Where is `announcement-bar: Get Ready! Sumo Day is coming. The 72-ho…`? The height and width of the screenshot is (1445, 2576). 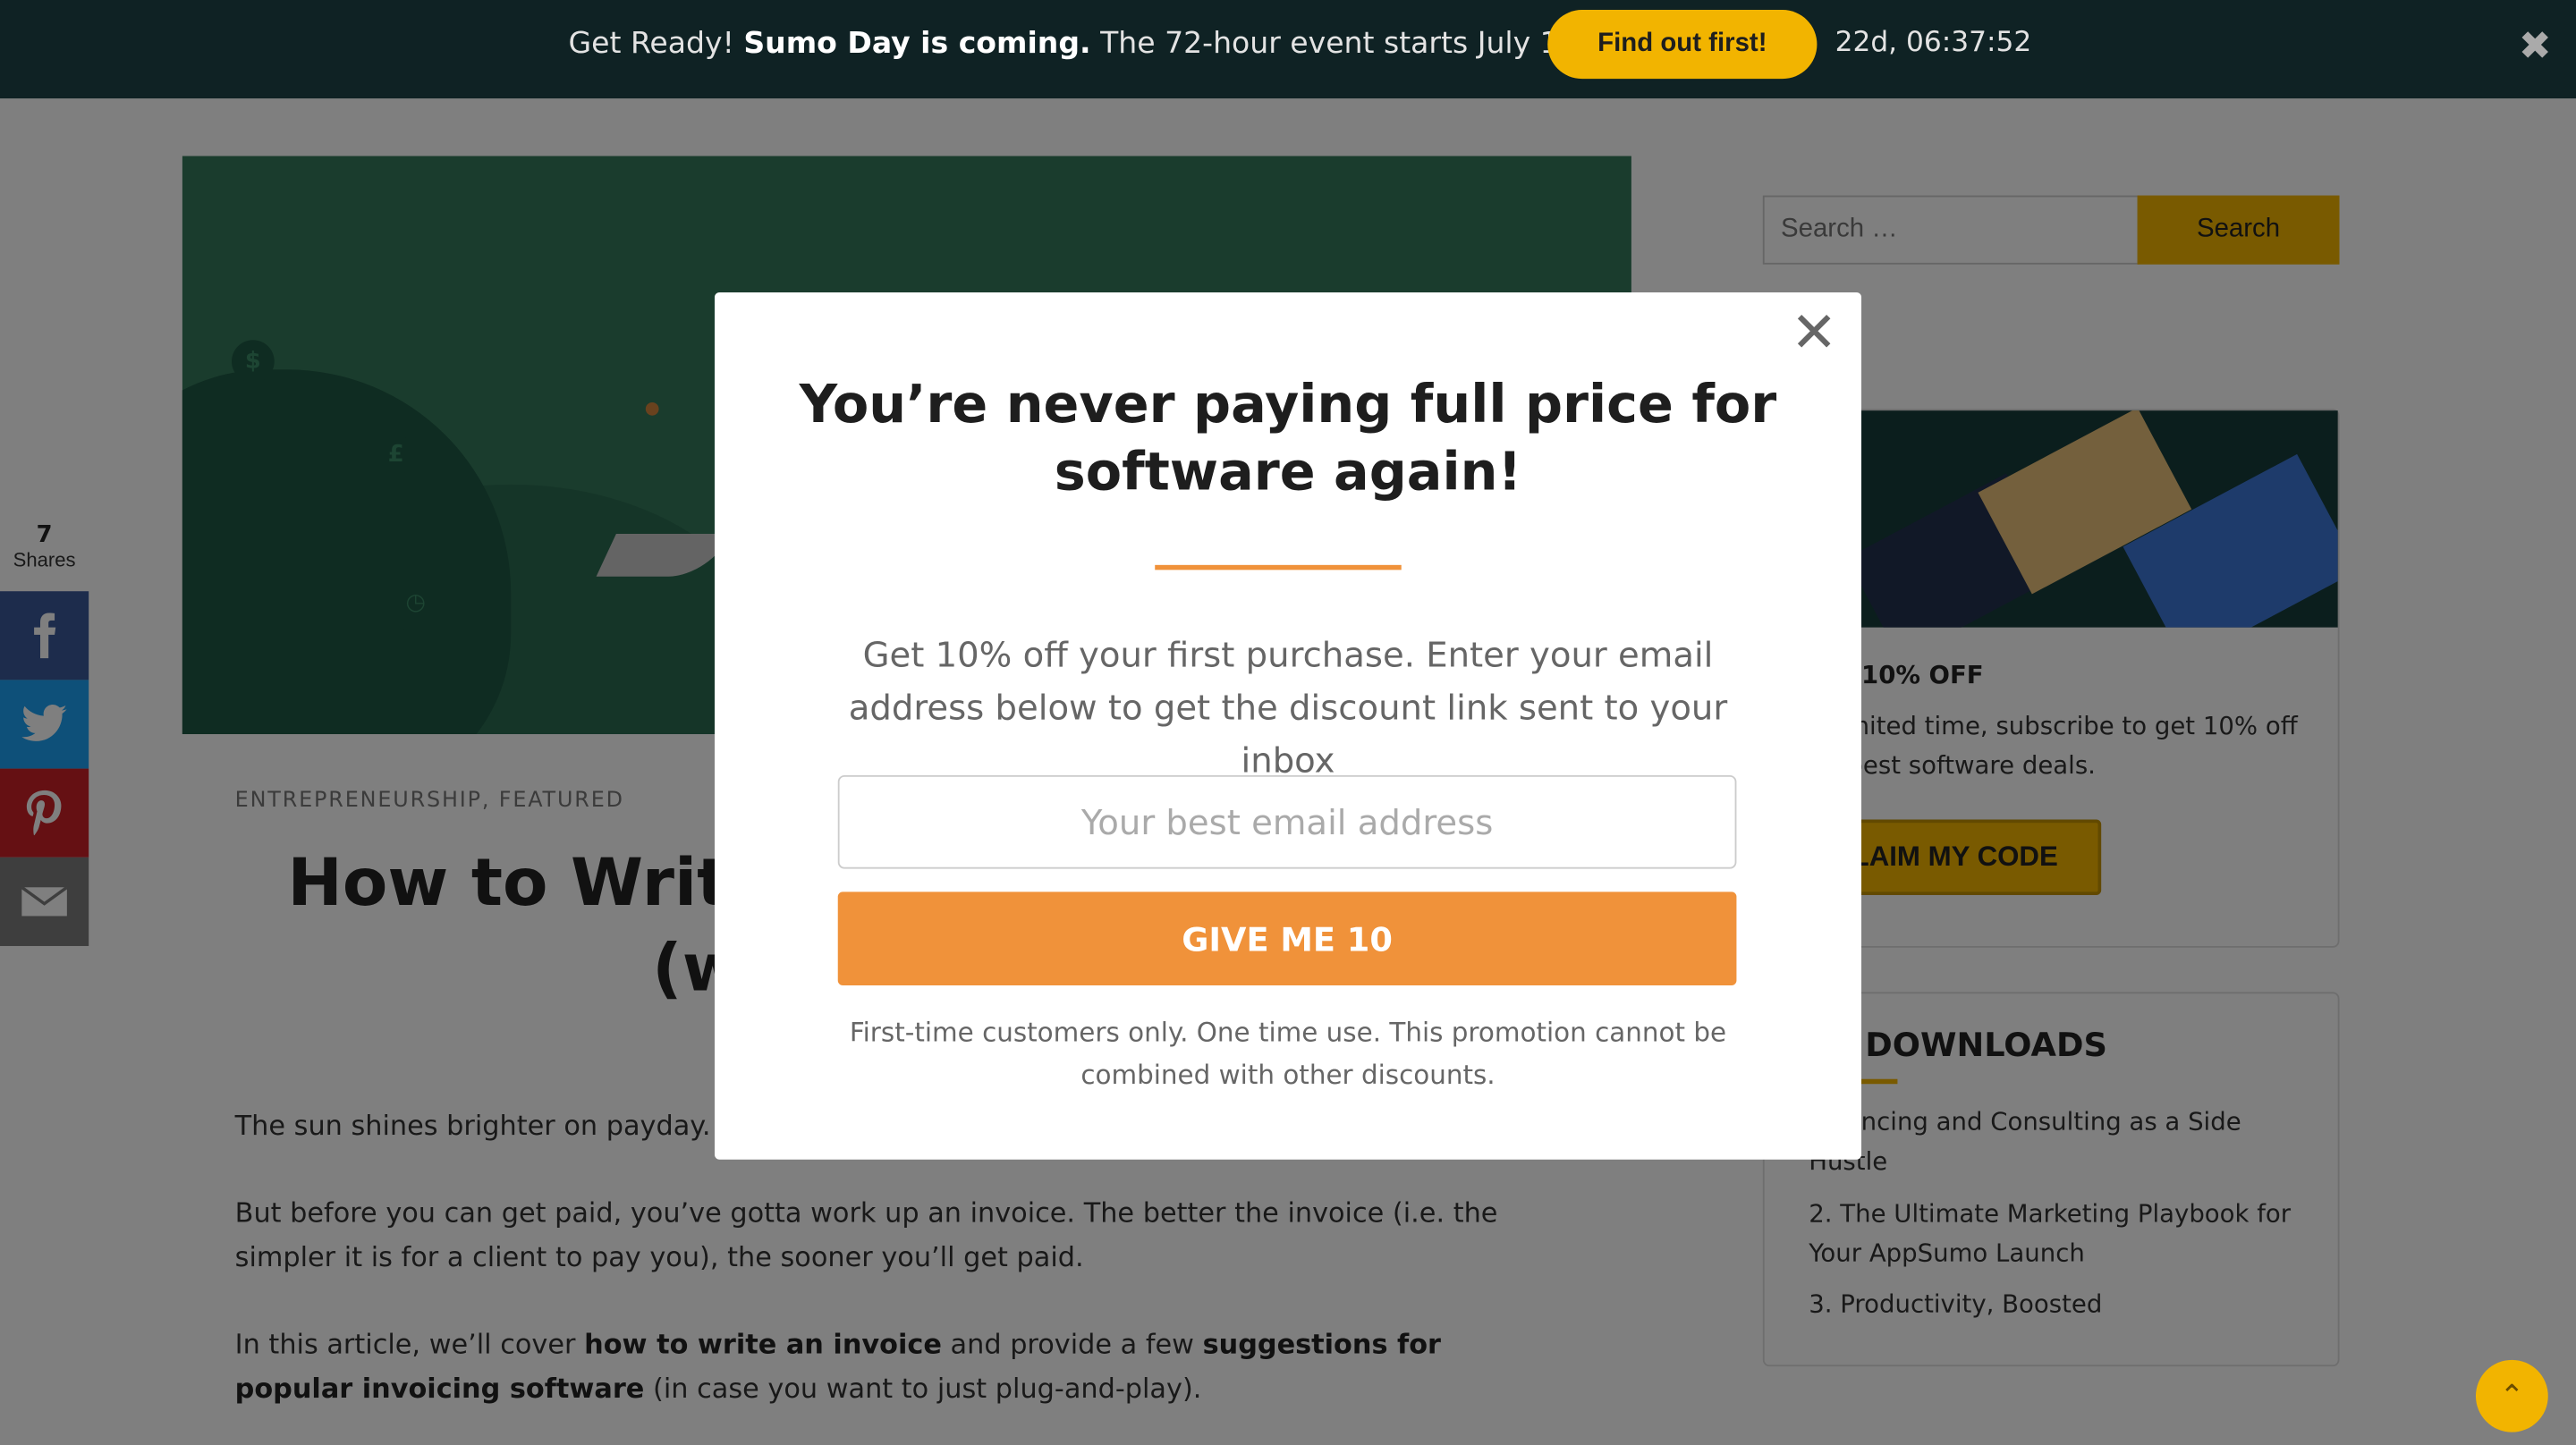 announcement-bar: Get Ready! Sumo Day is coming. The 72-ho… is located at coordinates (1288, 49).